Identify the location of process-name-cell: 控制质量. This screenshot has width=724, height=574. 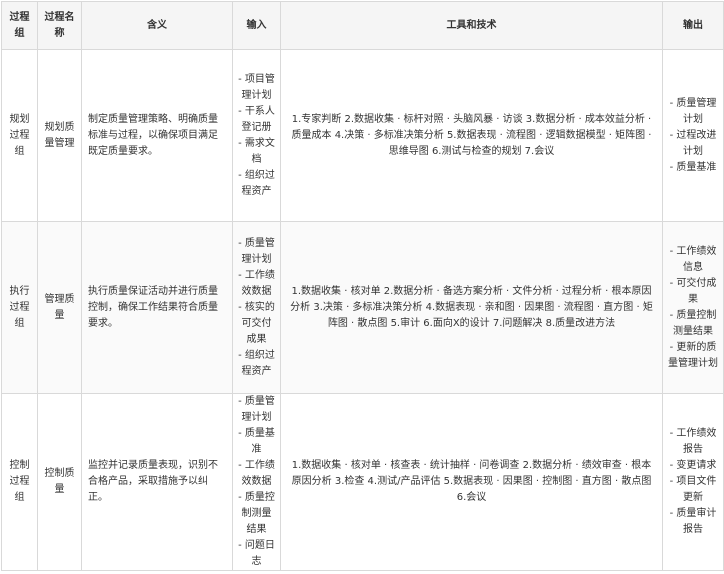
(59, 482).